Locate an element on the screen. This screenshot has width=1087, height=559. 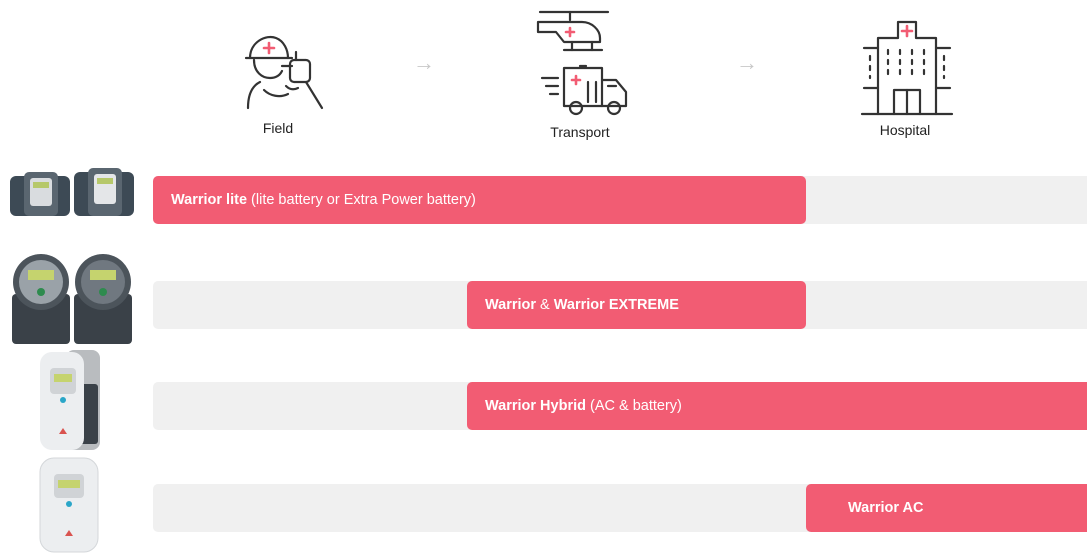
warrior-ac-device-icon is located at coordinates (69, 507).